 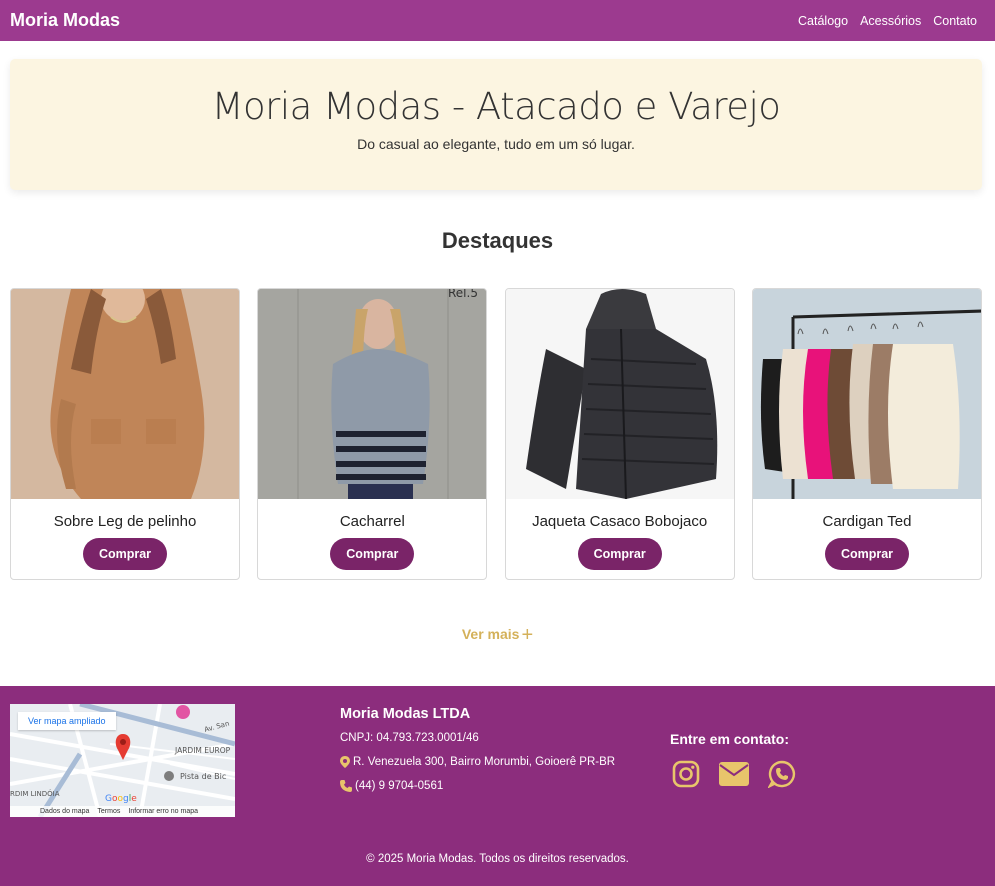 I want to click on hero-title: Moria Modas - Atacado e Varejo, so click(x=496, y=106).